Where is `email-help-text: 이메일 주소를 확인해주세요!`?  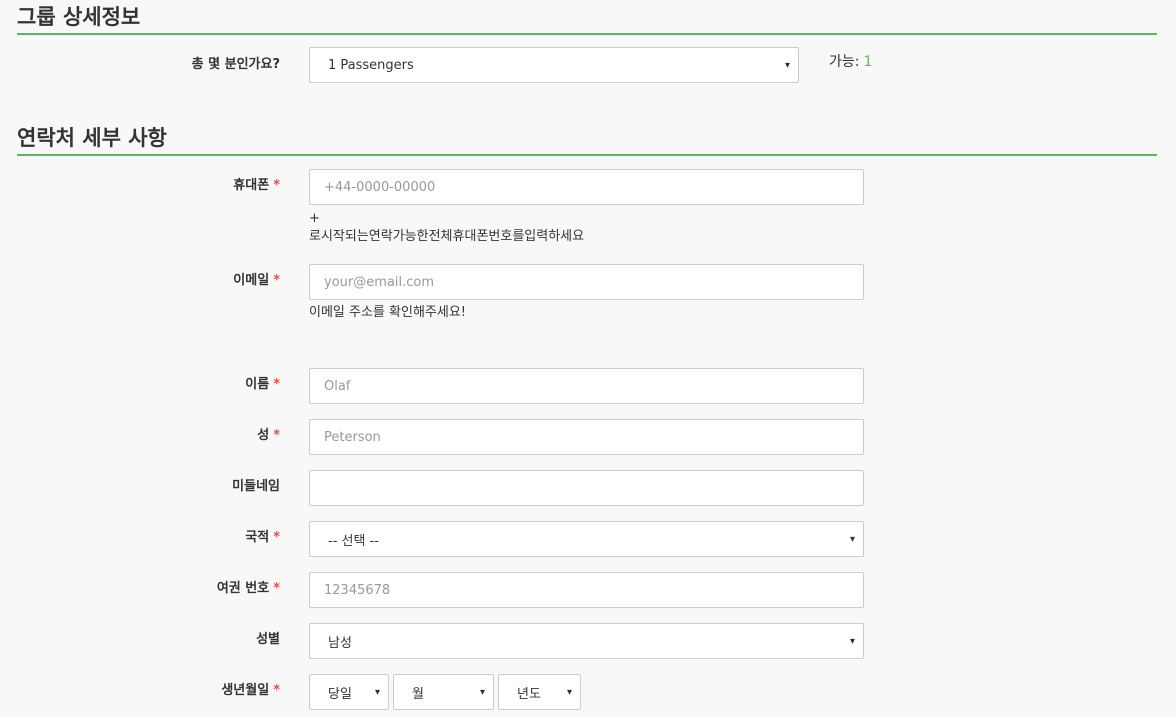 email-help-text: 이메일 주소를 확인해주세요! is located at coordinates (387, 312).